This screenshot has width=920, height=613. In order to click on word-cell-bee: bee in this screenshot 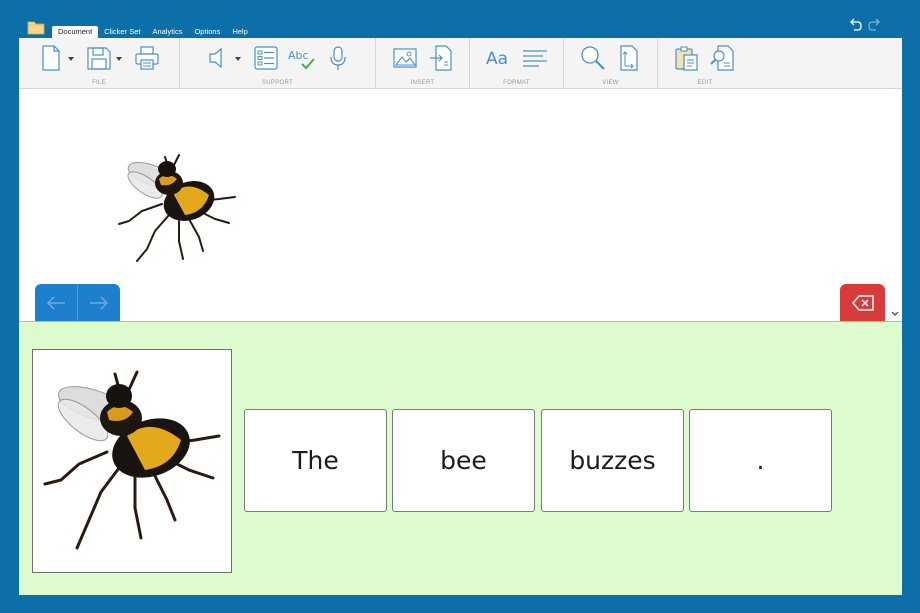, I will do `click(463, 460)`.